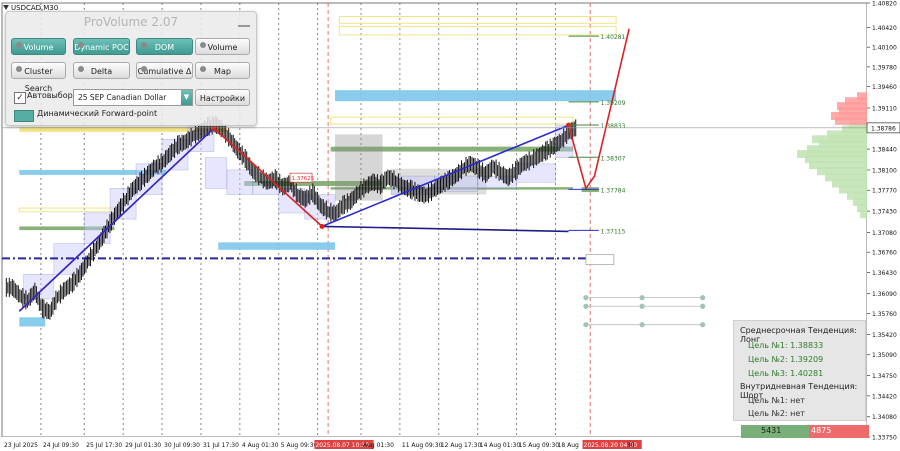  What do you see at coordinates (61, 445) in the screenshot?
I see `time-tick-label: 24 Jul 09:30` at bounding box center [61, 445].